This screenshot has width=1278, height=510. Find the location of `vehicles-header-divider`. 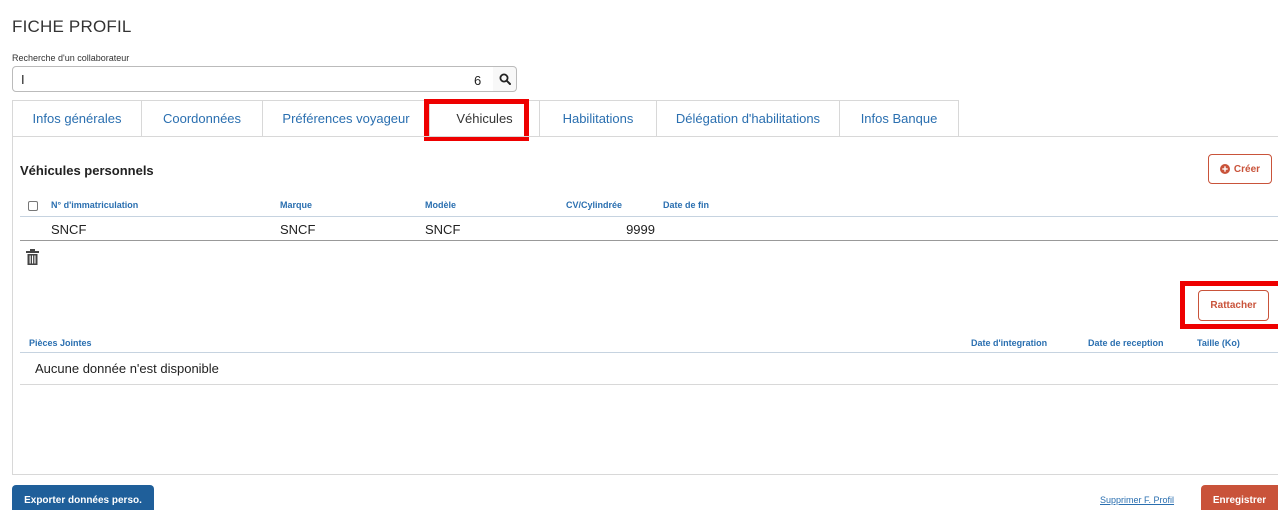

vehicles-header-divider is located at coordinates (649, 216).